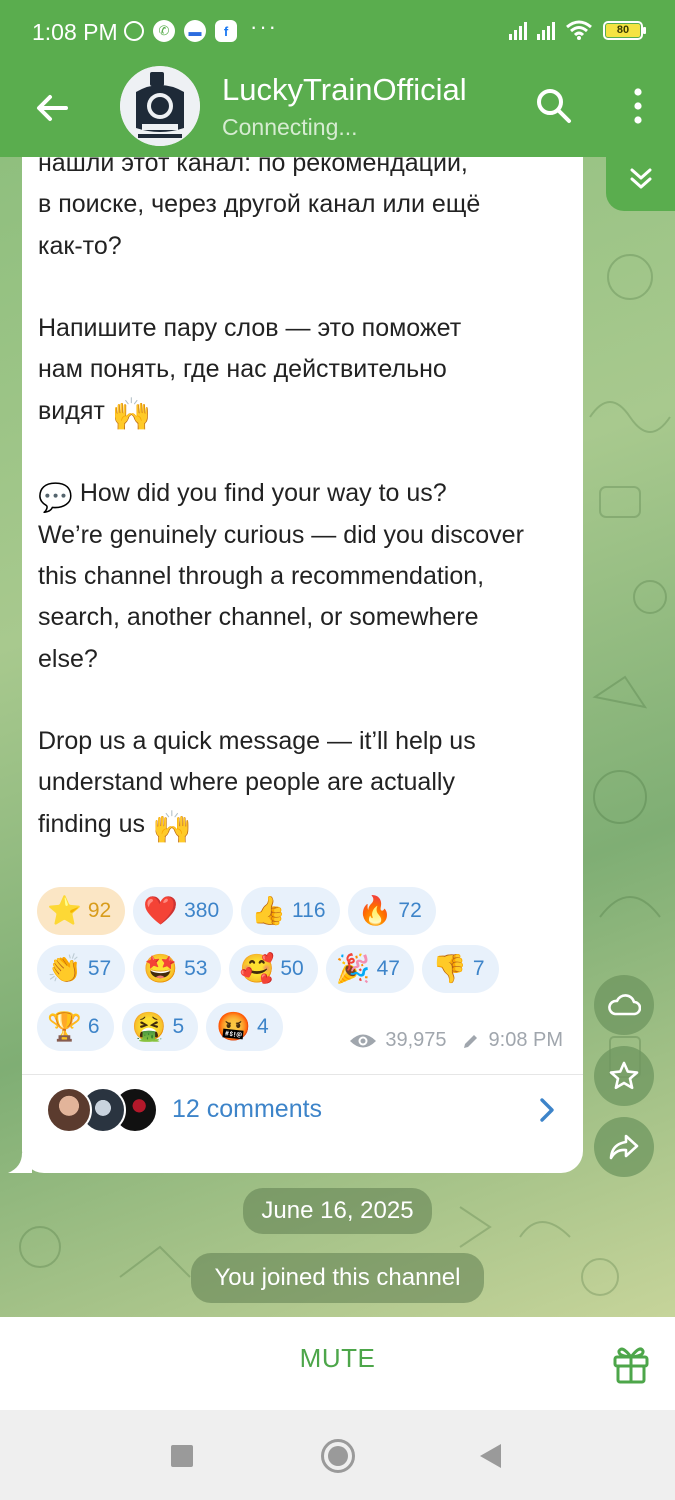 This screenshot has width=675, height=1500. I want to click on post-line: finding us, so click(92, 823).